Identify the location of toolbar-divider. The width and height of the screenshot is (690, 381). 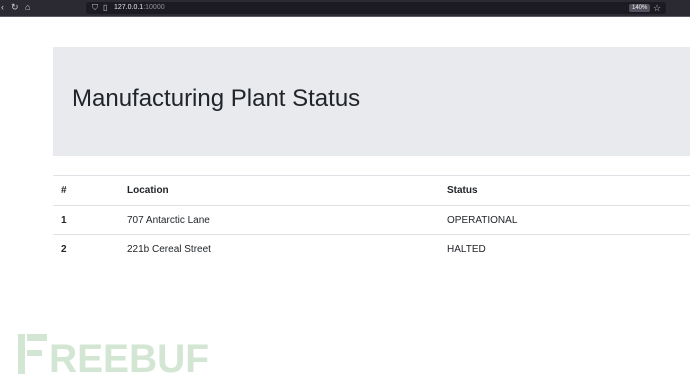
(345, 16).